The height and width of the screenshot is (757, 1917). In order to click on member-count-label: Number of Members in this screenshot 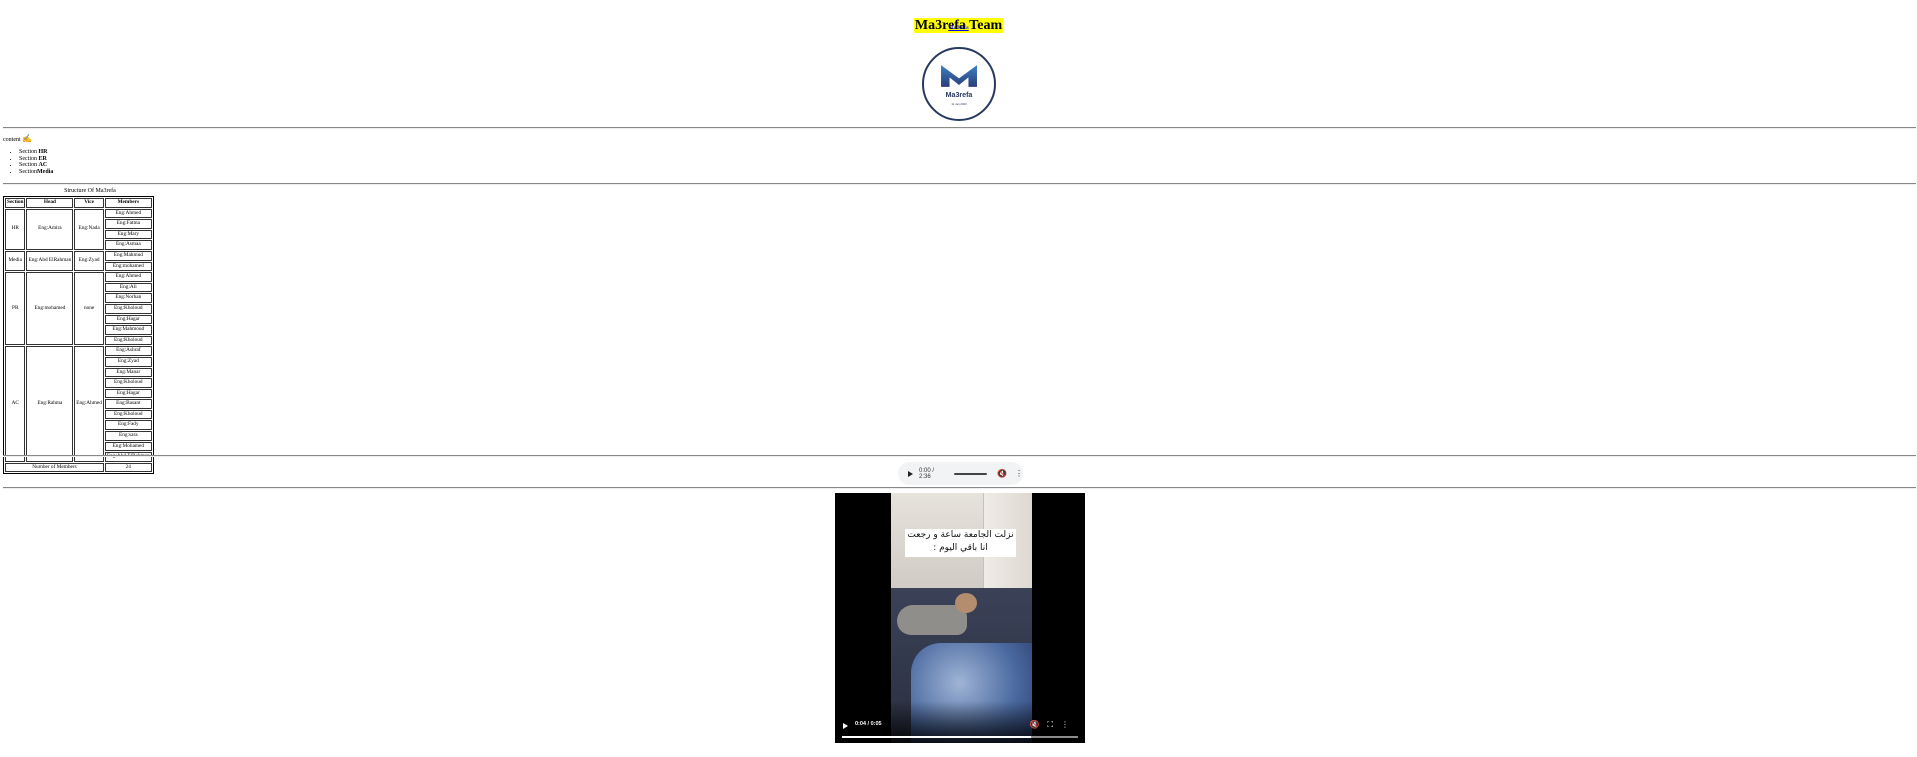, I will do `click(54, 467)`.